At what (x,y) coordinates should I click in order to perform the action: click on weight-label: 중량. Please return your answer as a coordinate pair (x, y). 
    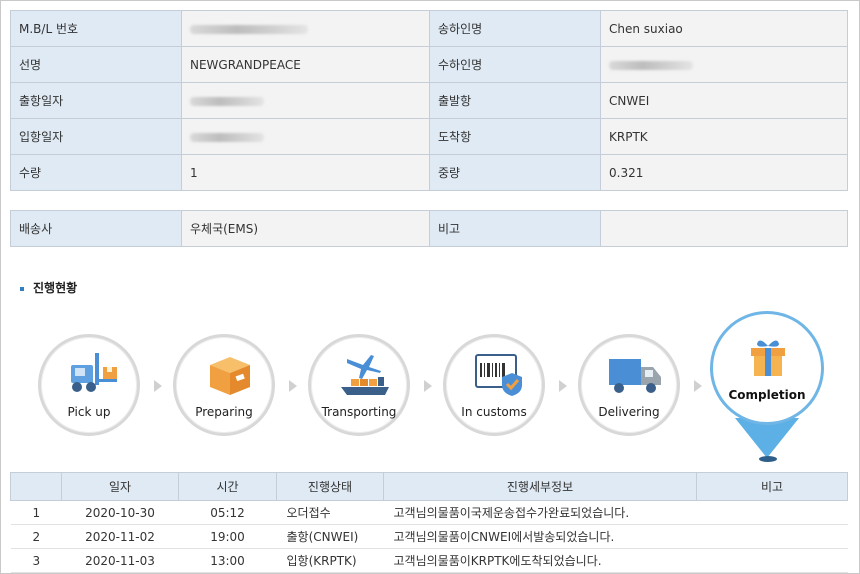
    Looking at the image, I should click on (515, 172).